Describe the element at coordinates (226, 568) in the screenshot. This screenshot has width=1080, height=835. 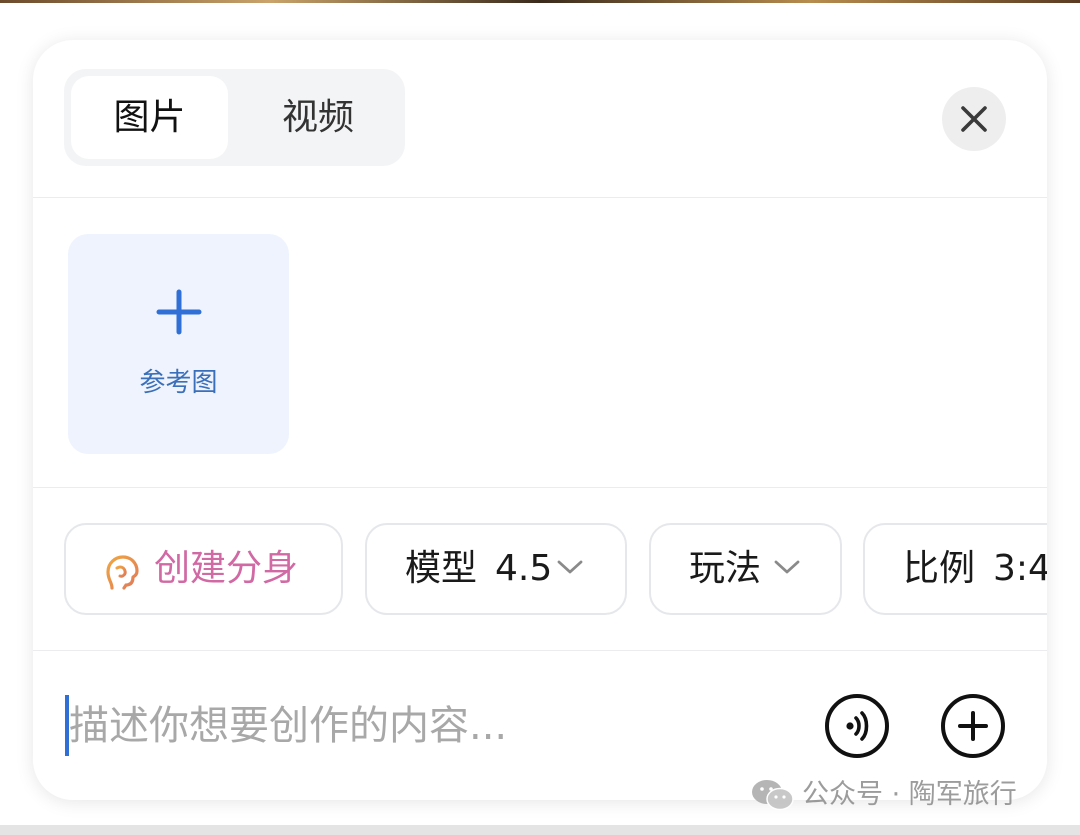
I see `create-avatar-label: 创建分身` at that location.